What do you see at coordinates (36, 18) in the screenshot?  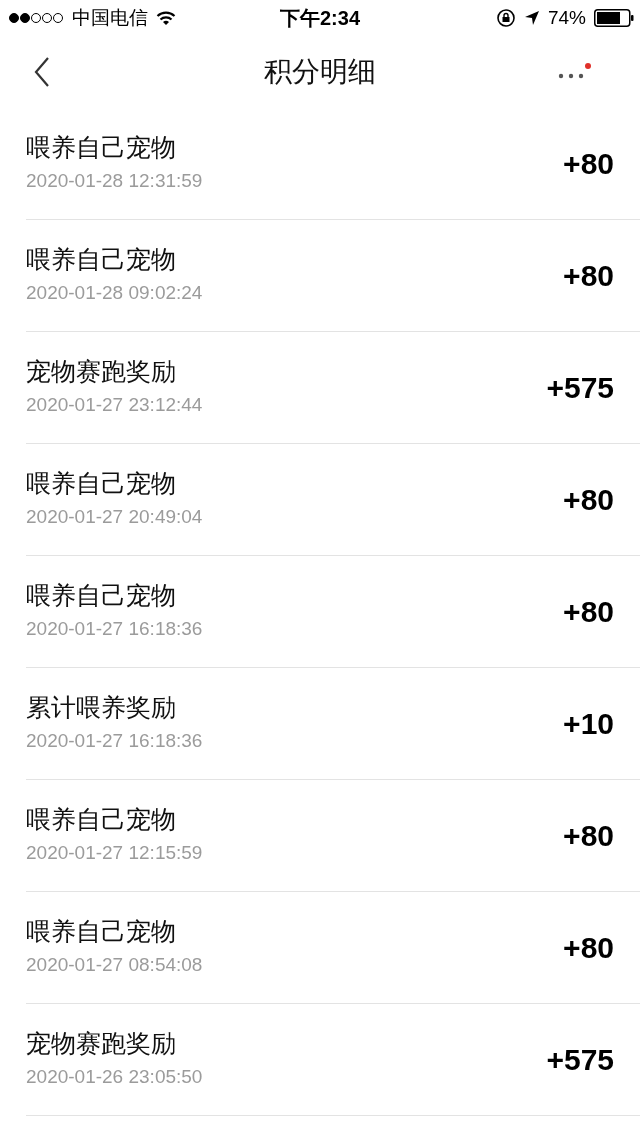 I see `signal-icon` at bounding box center [36, 18].